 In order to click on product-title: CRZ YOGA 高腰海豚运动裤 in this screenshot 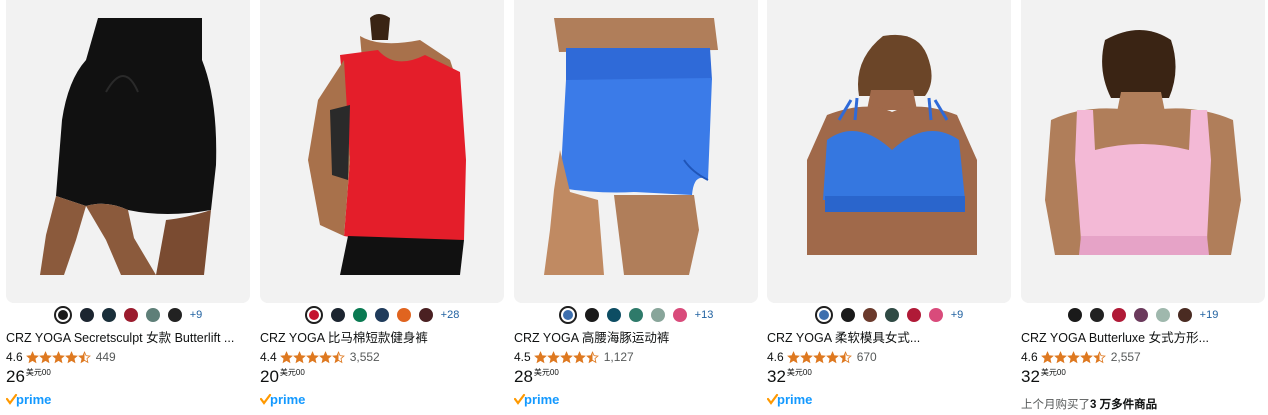, I will do `click(636, 338)`.